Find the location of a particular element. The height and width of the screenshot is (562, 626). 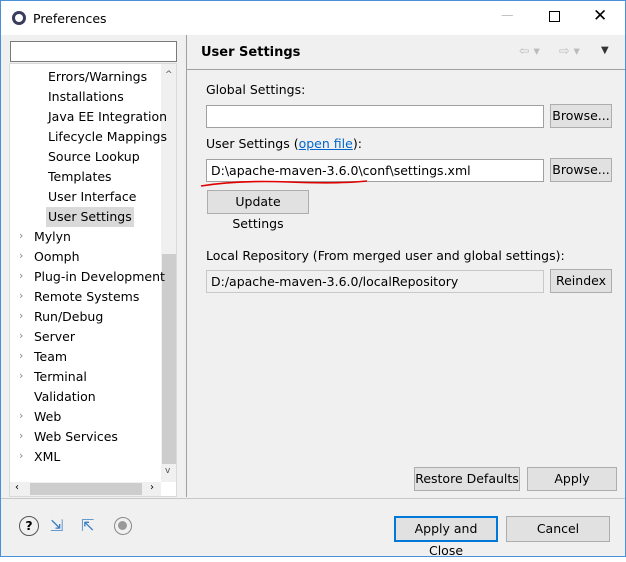

local-repository-input: D:/apache-maven-3.6.0/localRepository is located at coordinates (375, 281).